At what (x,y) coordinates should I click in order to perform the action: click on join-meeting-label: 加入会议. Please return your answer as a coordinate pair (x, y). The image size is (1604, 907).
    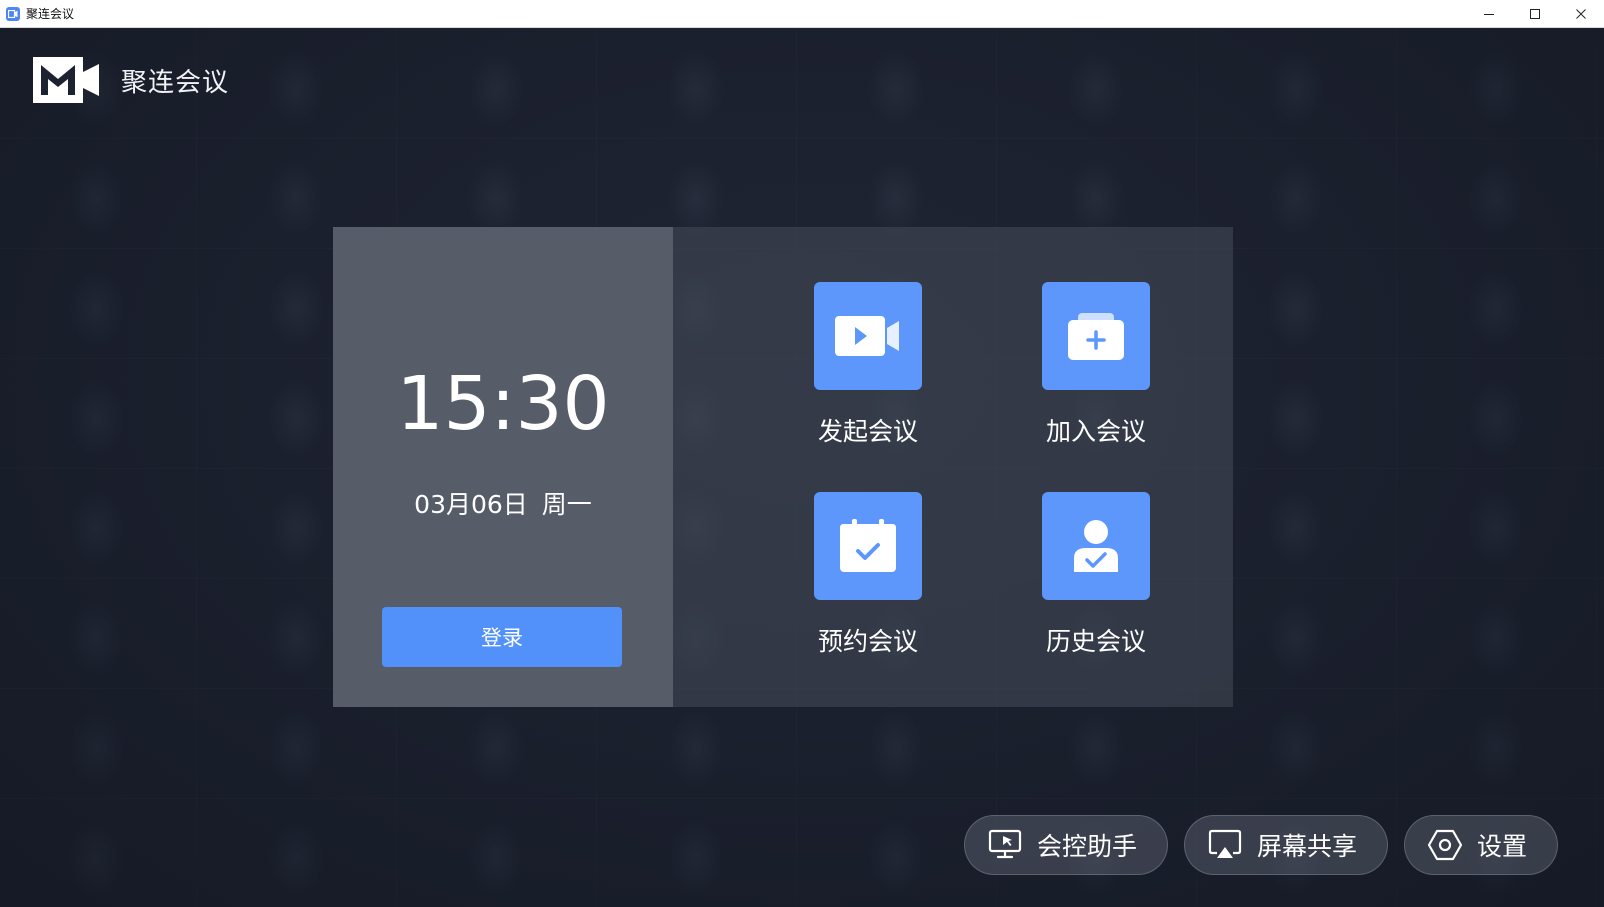
    Looking at the image, I should click on (1095, 431).